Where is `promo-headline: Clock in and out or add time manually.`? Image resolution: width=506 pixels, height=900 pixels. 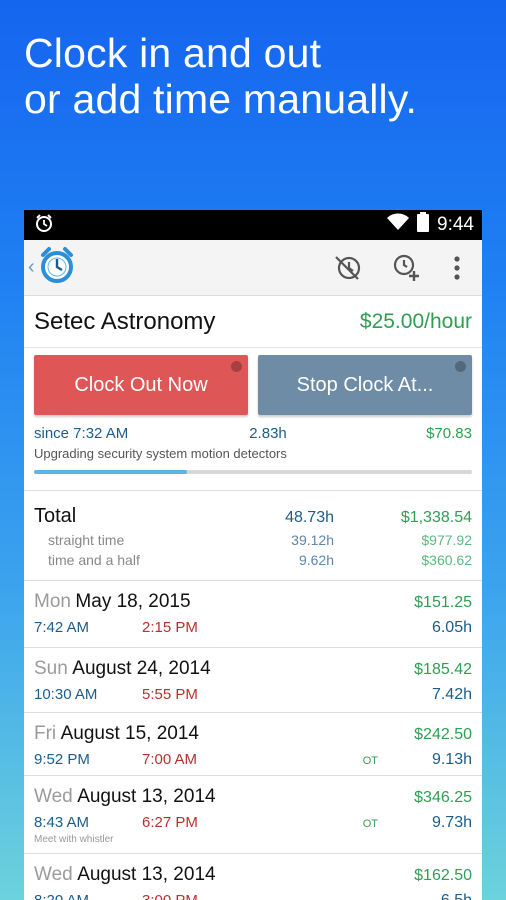 promo-headline: Clock in and out or add time manually. is located at coordinates (220, 76).